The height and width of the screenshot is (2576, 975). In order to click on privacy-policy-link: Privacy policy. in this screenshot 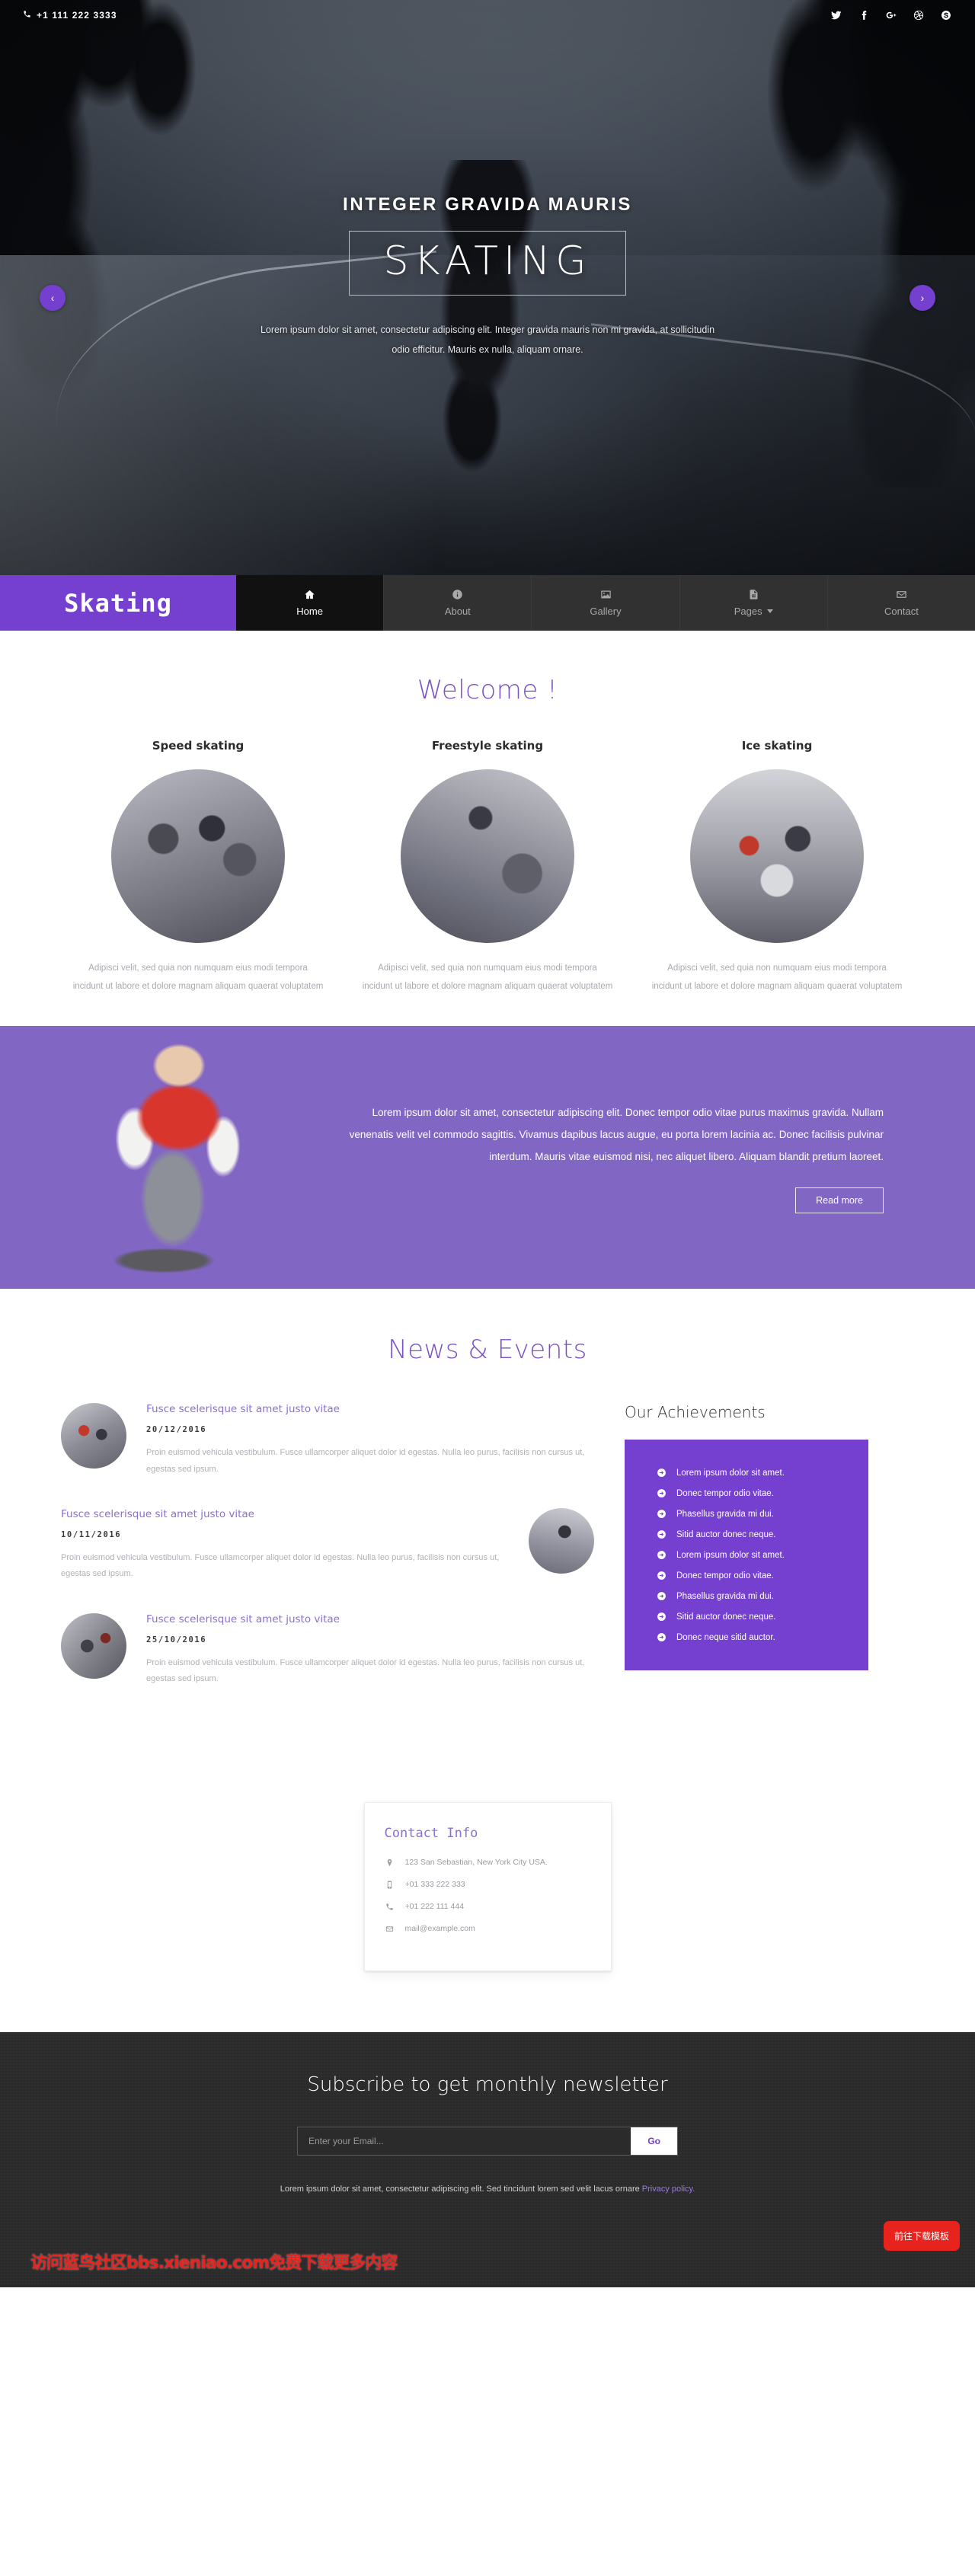, I will do `click(668, 2189)`.